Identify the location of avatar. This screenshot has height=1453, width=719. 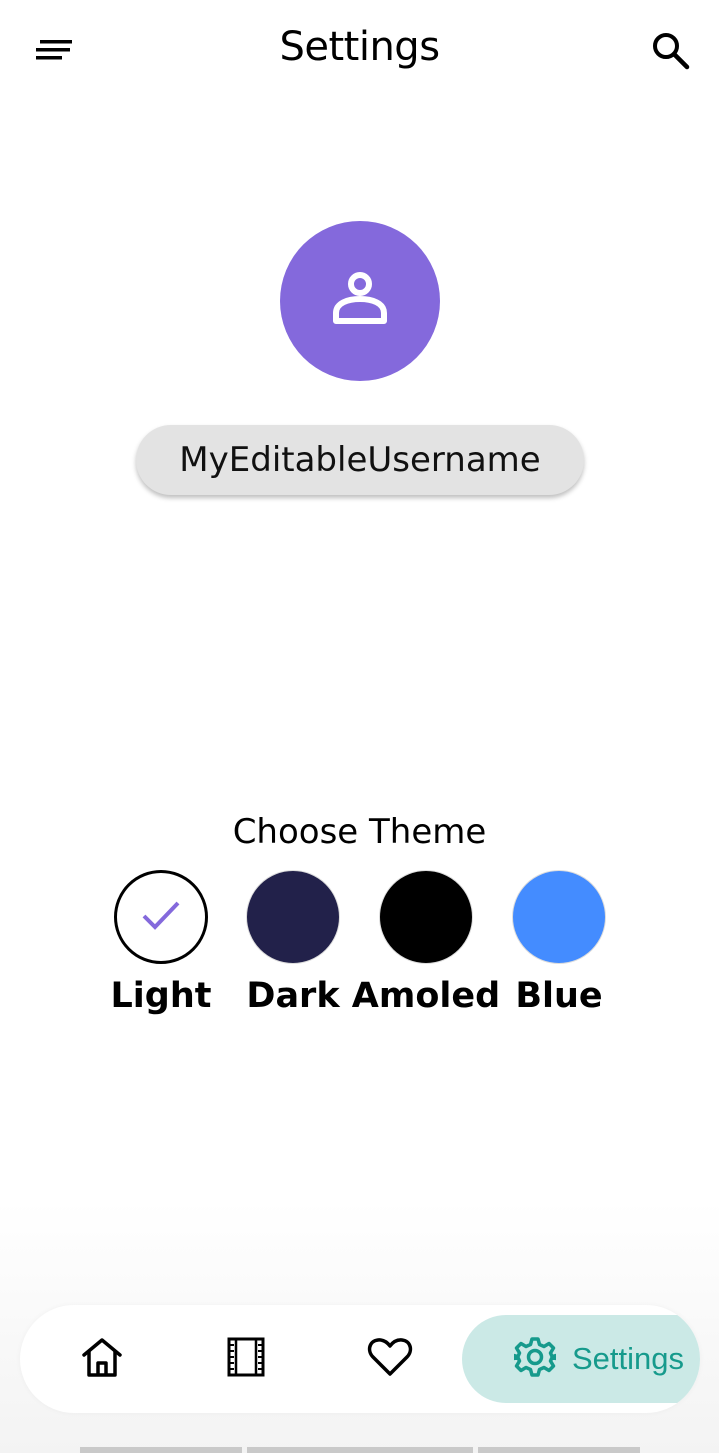
(360, 301).